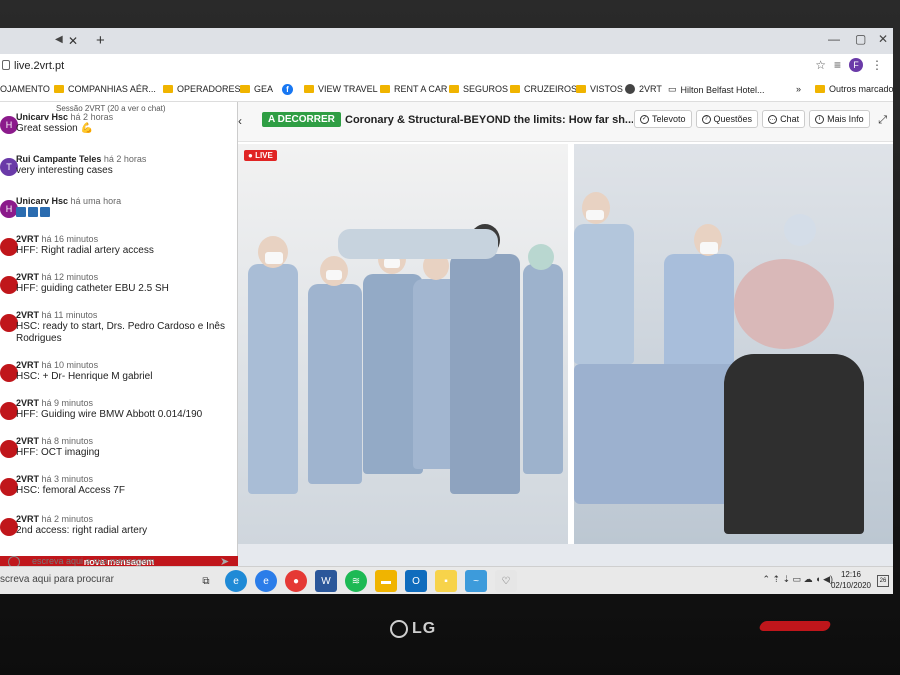  Describe the element at coordinates (820, 65) in the screenshot. I see `star-icon: ☆` at that location.